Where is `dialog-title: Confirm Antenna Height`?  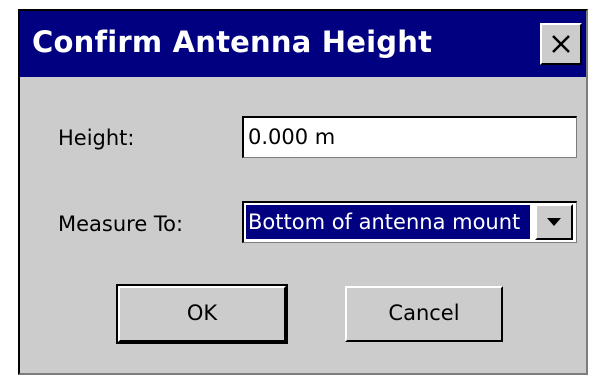 dialog-title: Confirm Antenna Height is located at coordinates (232, 42).